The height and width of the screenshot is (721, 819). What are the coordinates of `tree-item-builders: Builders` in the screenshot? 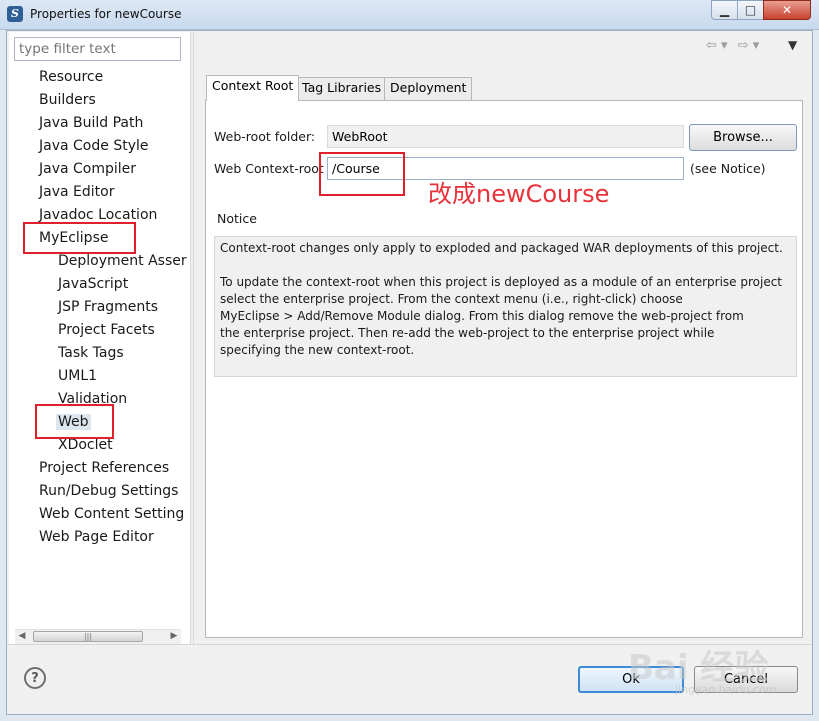 It's located at (67, 100).